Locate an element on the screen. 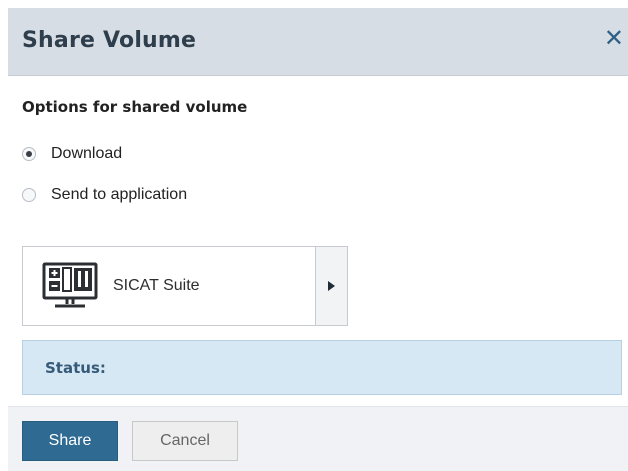 Image resolution: width=628 pixels, height=471 pixels. options-section-title: Options for shared volume is located at coordinates (135, 107).